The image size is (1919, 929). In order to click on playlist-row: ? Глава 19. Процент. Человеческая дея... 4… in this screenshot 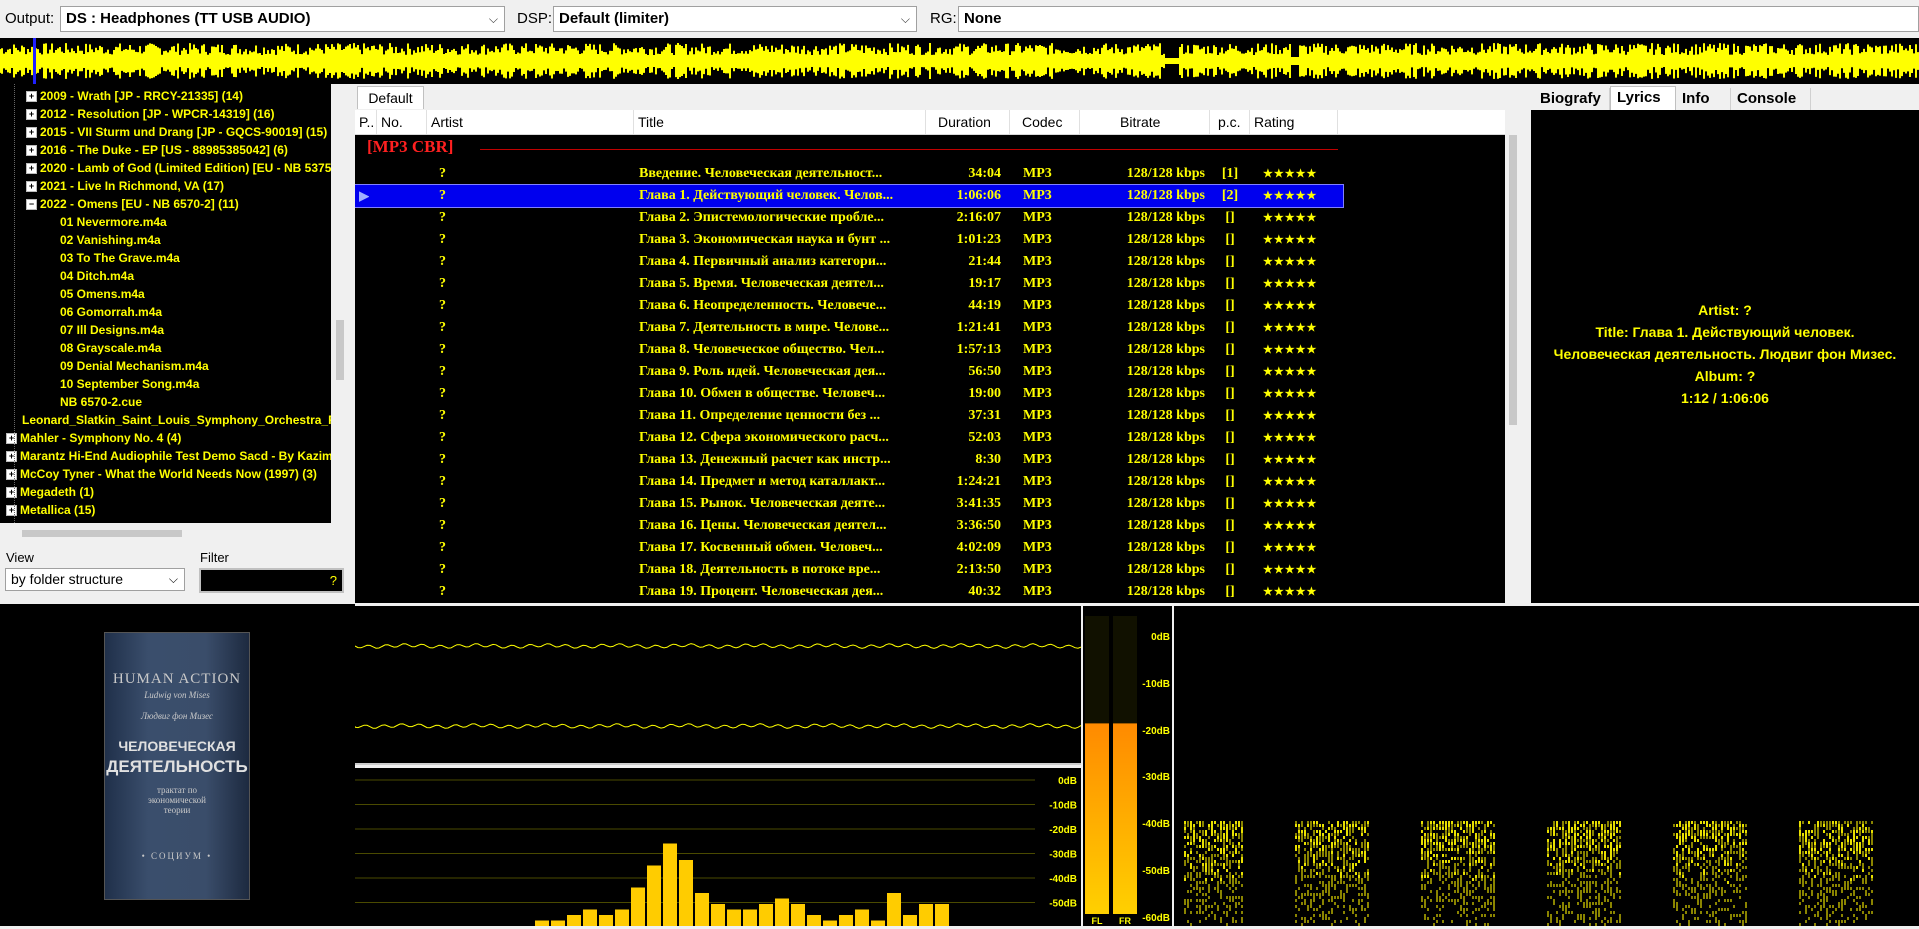, I will do `click(849, 592)`.